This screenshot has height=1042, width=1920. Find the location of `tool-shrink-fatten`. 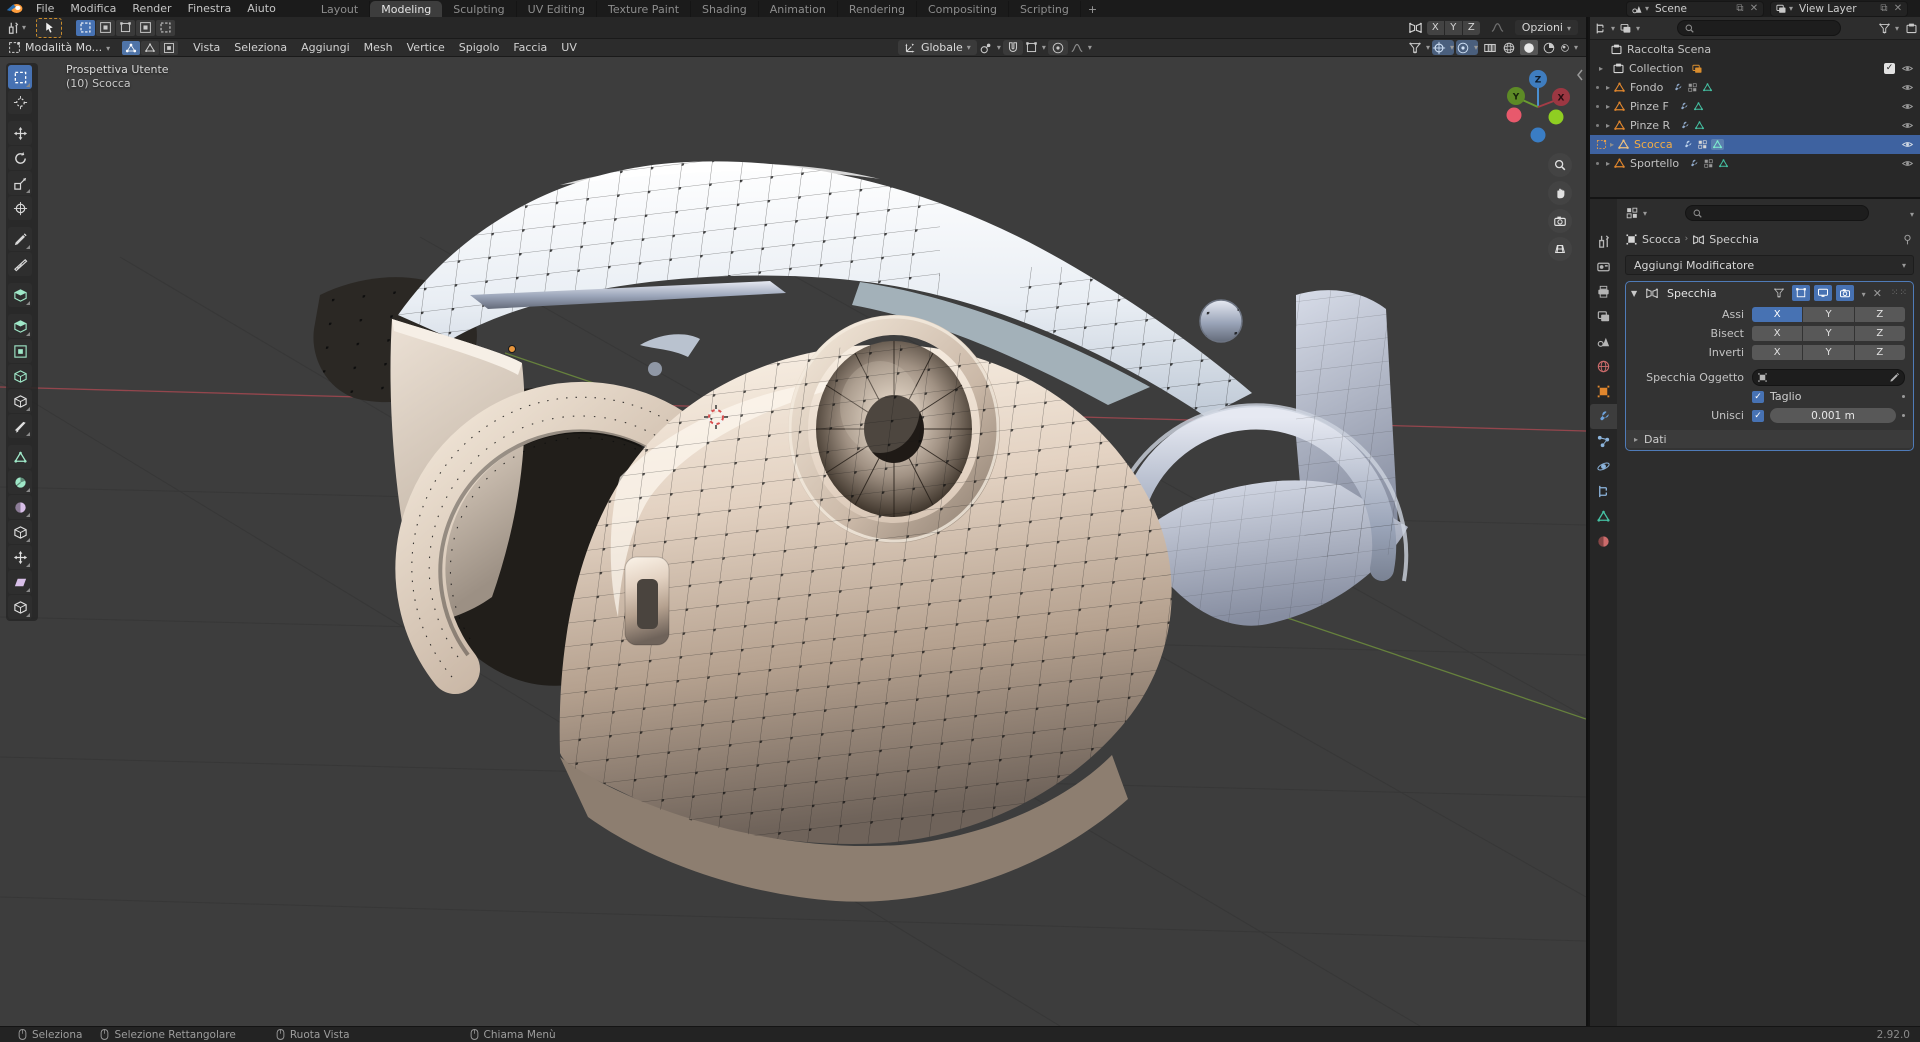

tool-shrink-fatten is located at coordinates (20, 557).